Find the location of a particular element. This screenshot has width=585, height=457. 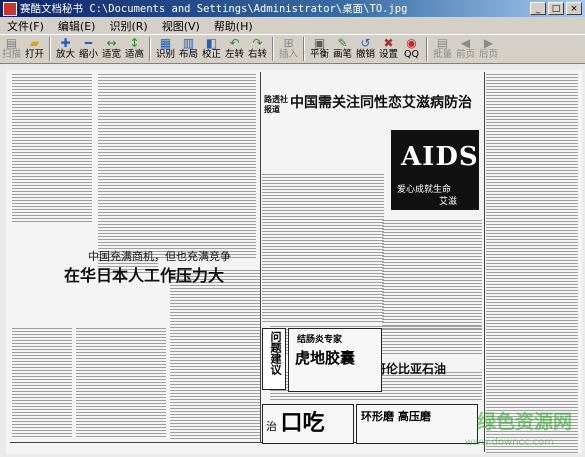

toolbar-button-rotate-left: ↶ 左转 is located at coordinates (234, 49).